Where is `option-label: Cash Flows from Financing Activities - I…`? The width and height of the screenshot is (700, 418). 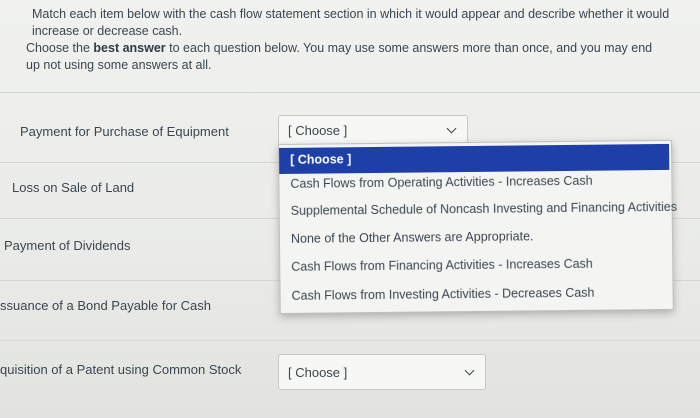 option-label: Cash Flows from Financing Activities - I… is located at coordinates (442, 265).